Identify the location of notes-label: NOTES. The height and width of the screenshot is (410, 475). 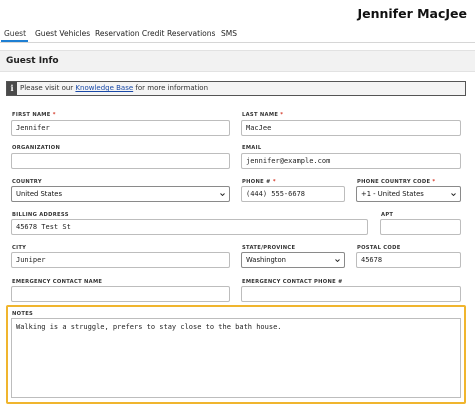
(23, 314).